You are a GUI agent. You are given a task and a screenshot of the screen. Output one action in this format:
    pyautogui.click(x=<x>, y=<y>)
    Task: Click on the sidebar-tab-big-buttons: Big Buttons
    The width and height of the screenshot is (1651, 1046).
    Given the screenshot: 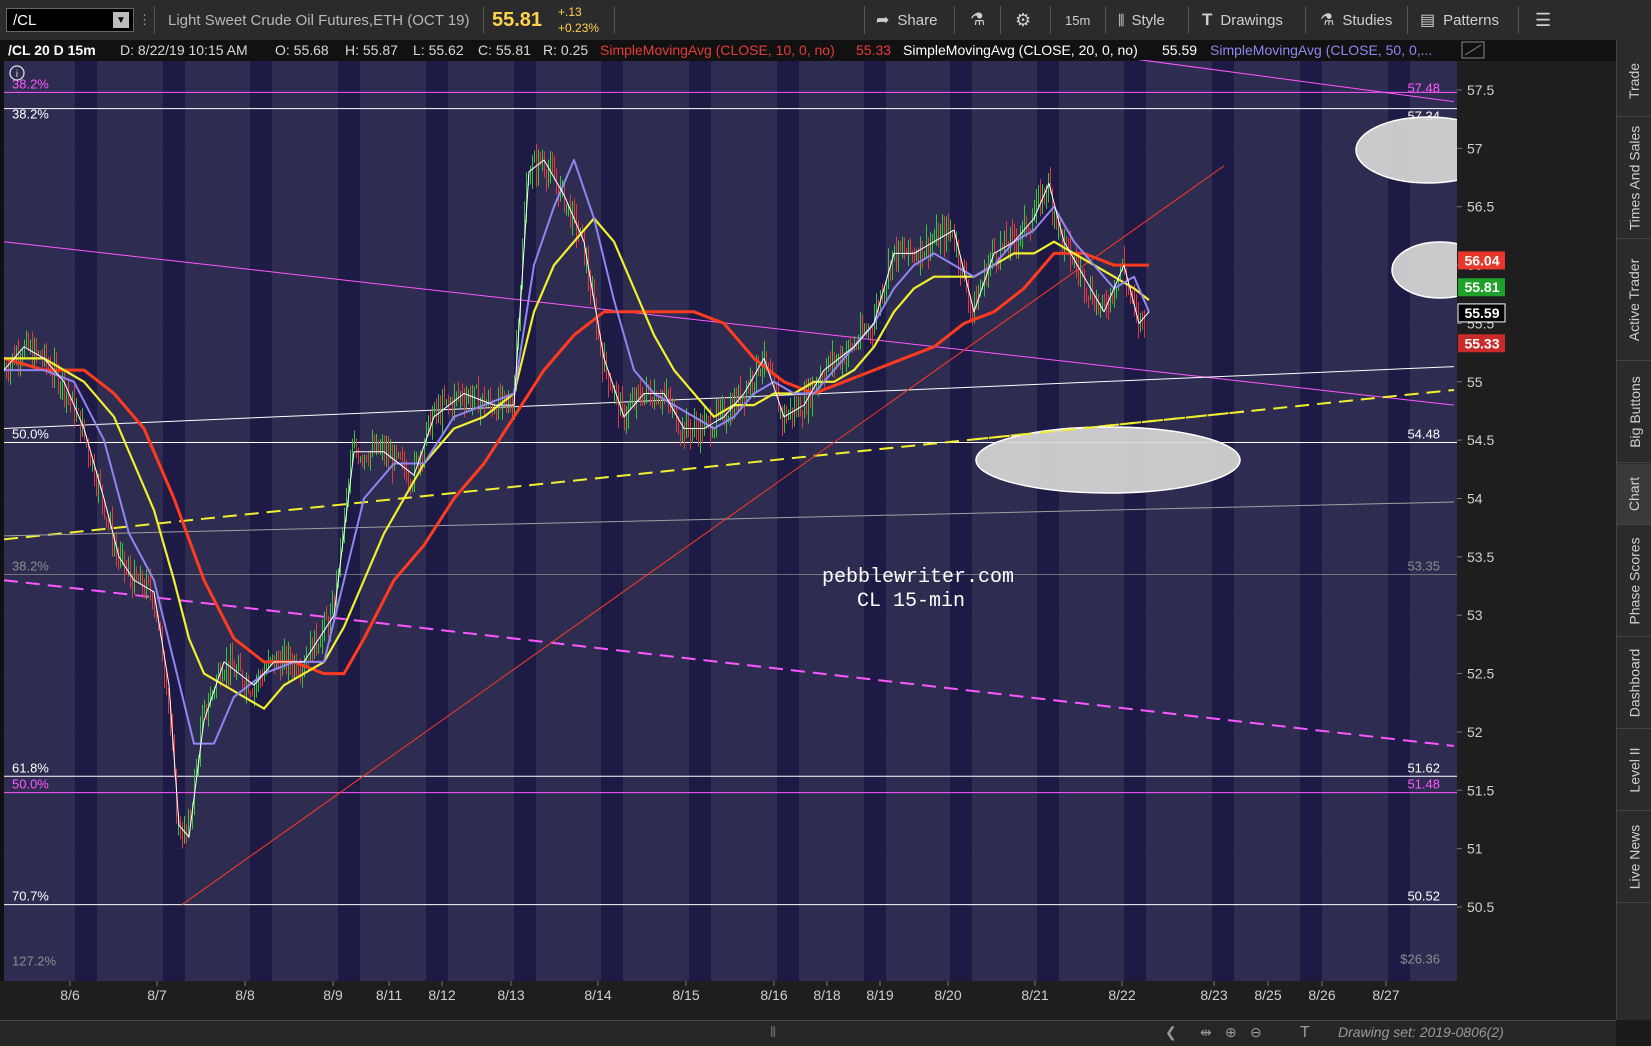 What is the action you would take?
    pyautogui.click(x=1634, y=412)
    